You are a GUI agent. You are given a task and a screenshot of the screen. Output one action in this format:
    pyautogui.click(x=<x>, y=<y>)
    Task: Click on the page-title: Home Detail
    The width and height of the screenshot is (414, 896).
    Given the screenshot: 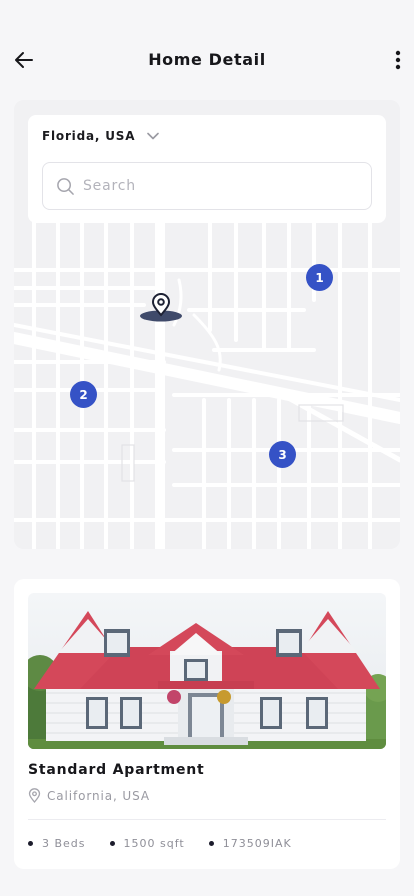 What is the action you would take?
    pyautogui.click(x=207, y=59)
    